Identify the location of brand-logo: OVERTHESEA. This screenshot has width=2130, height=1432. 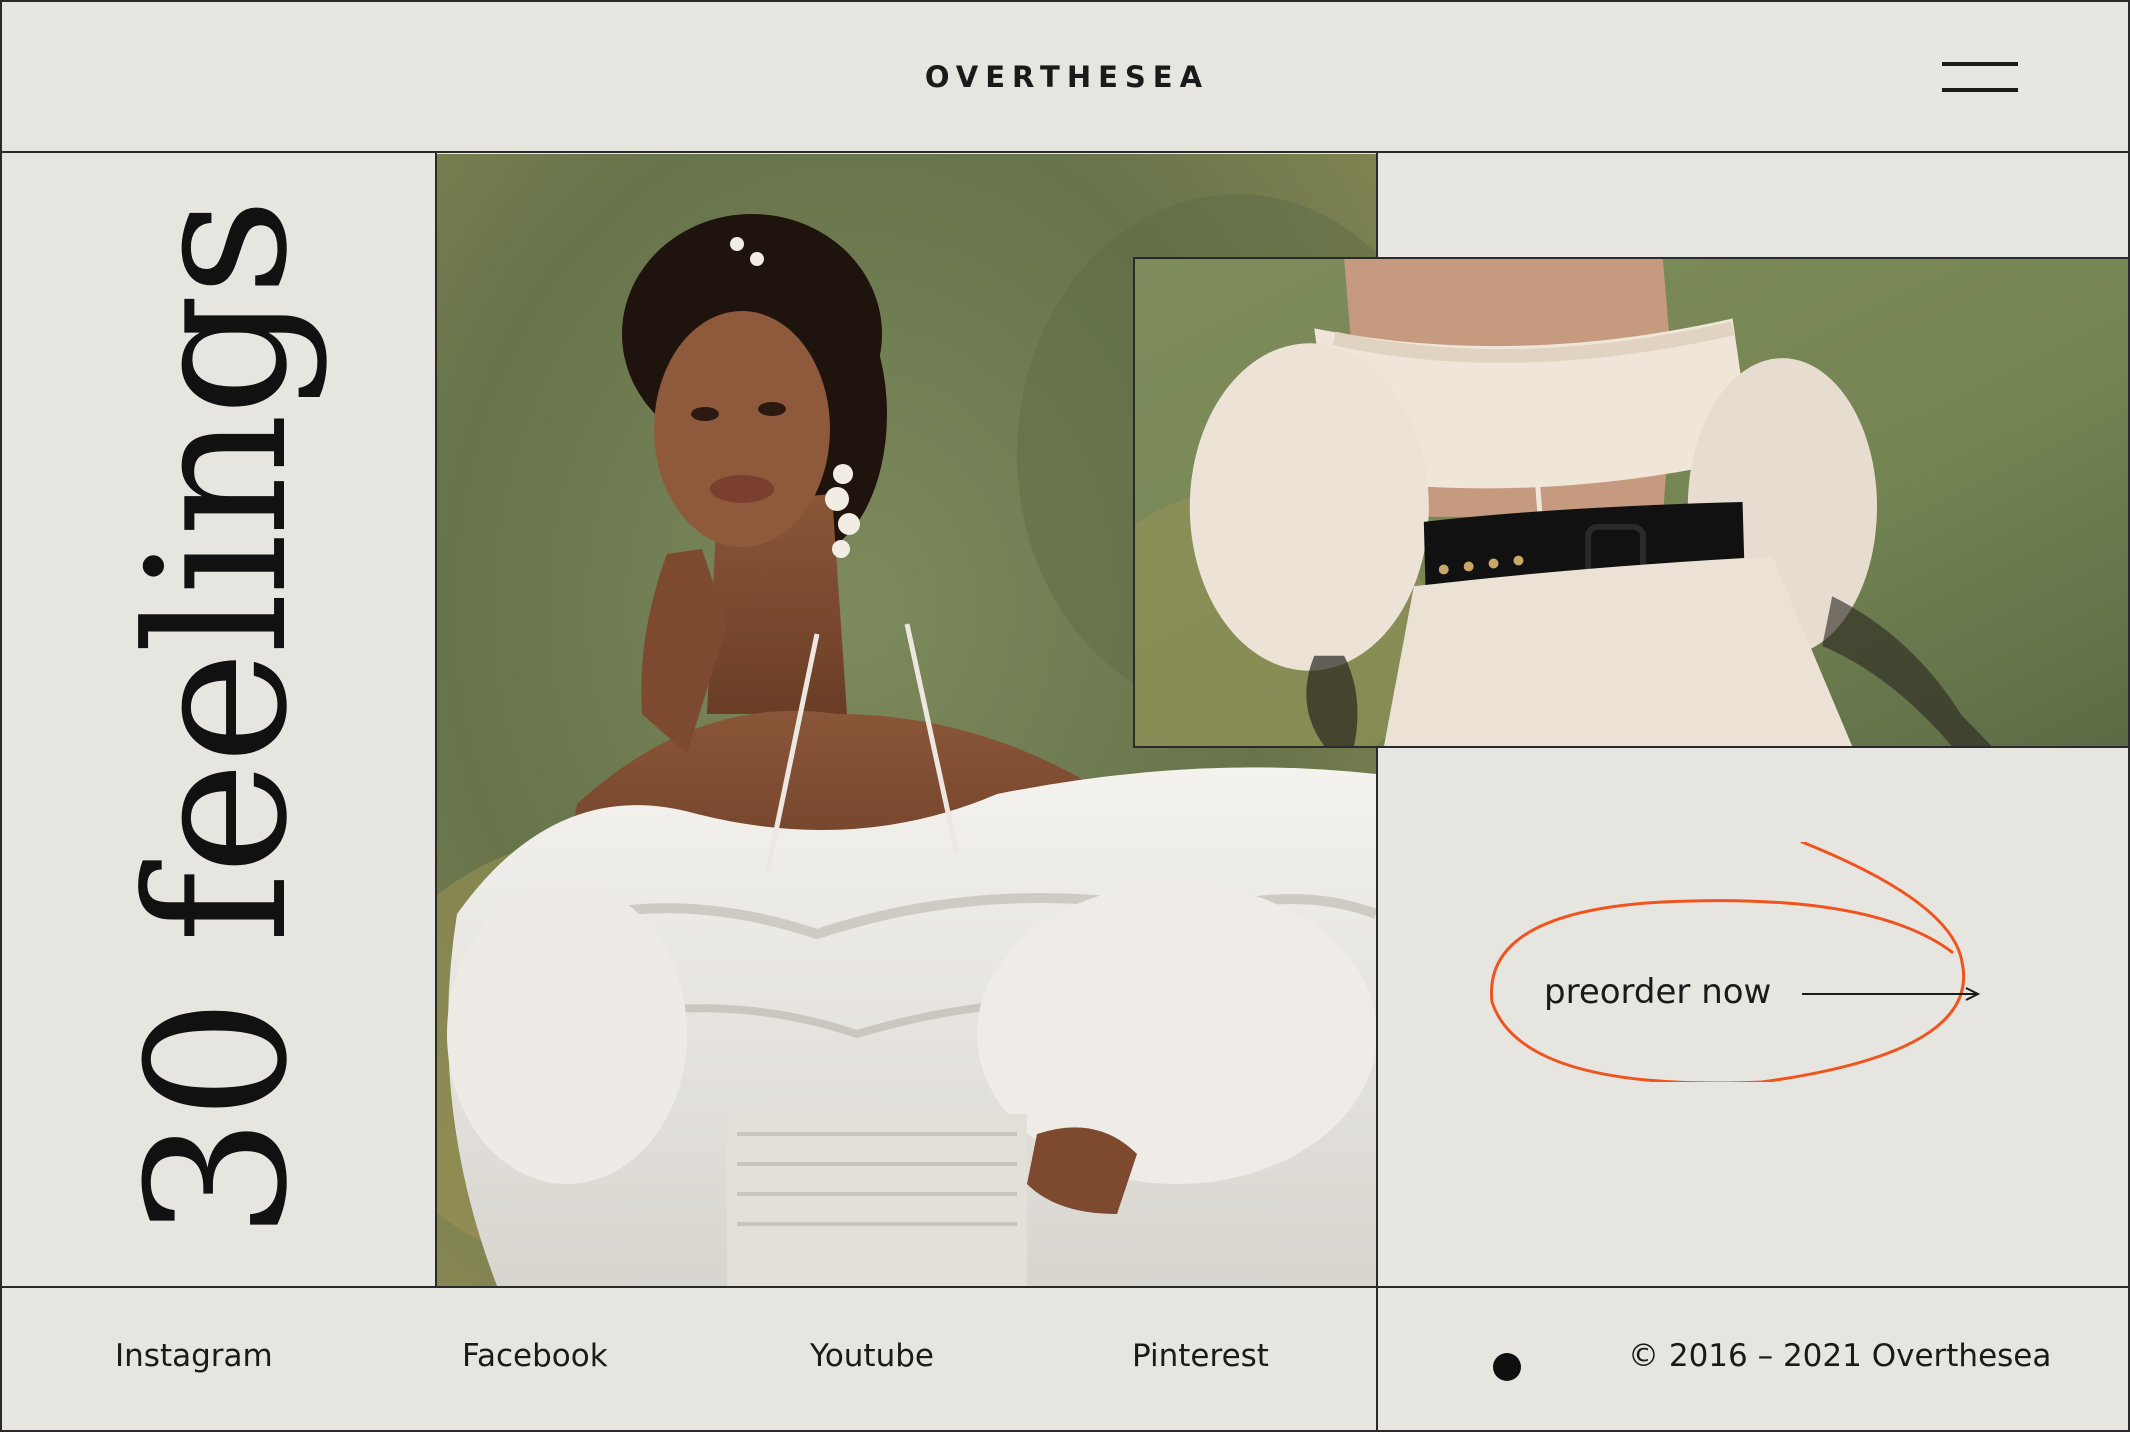
(1066, 77).